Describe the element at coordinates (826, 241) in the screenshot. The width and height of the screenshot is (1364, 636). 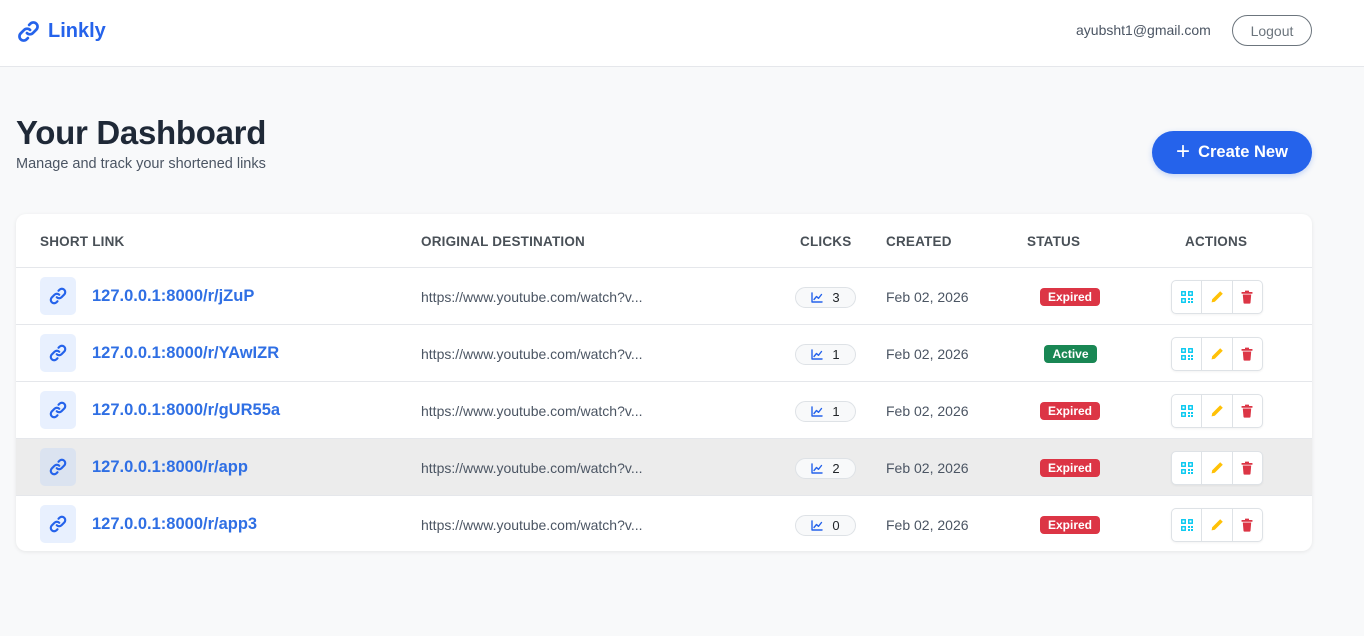
I see `column-header-clicks: CLICKS` at that location.